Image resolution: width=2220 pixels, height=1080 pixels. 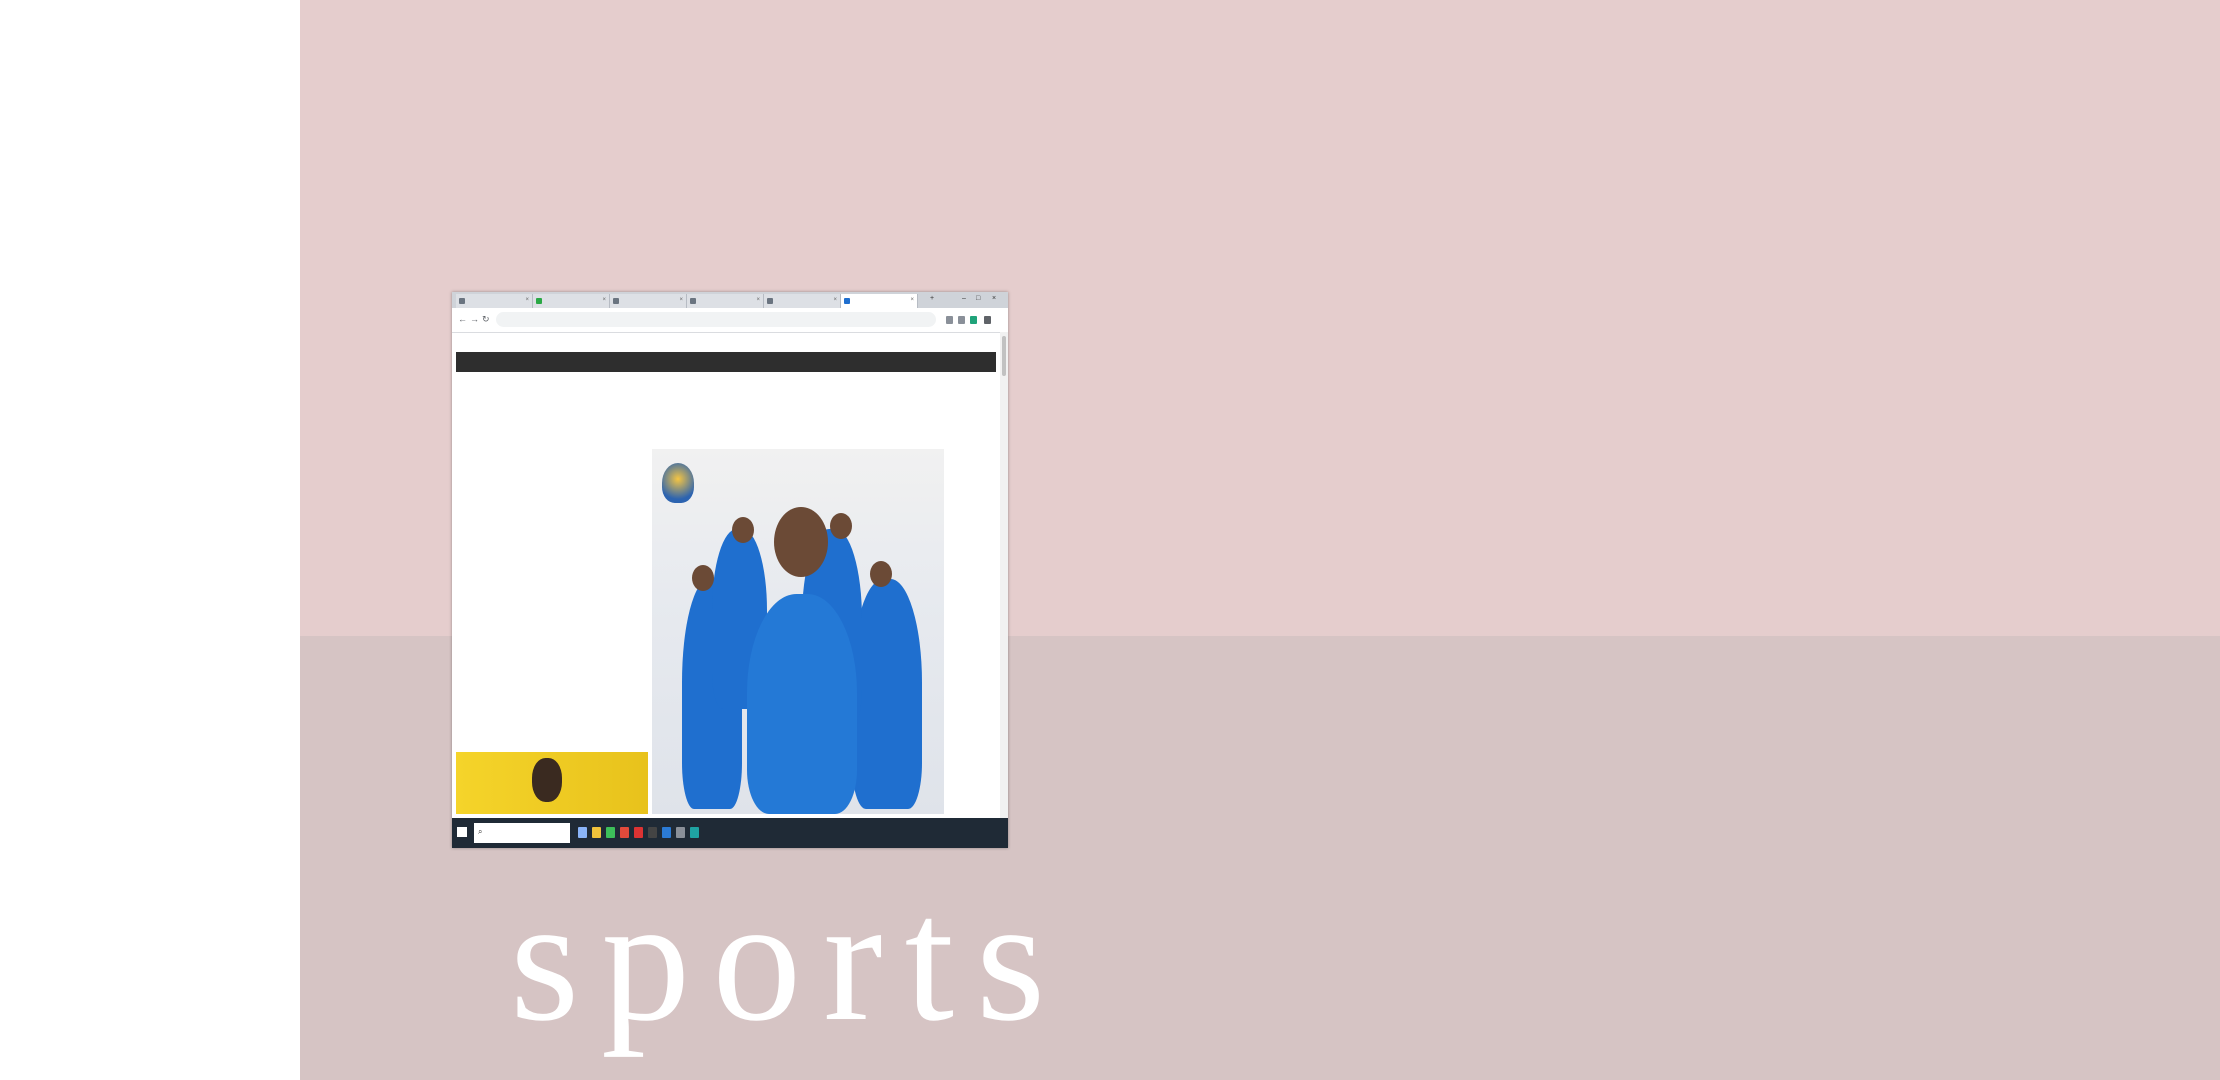 What do you see at coordinates (462, 319) in the screenshot?
I see `back-icon: ←` at bounding box center [462, 319].